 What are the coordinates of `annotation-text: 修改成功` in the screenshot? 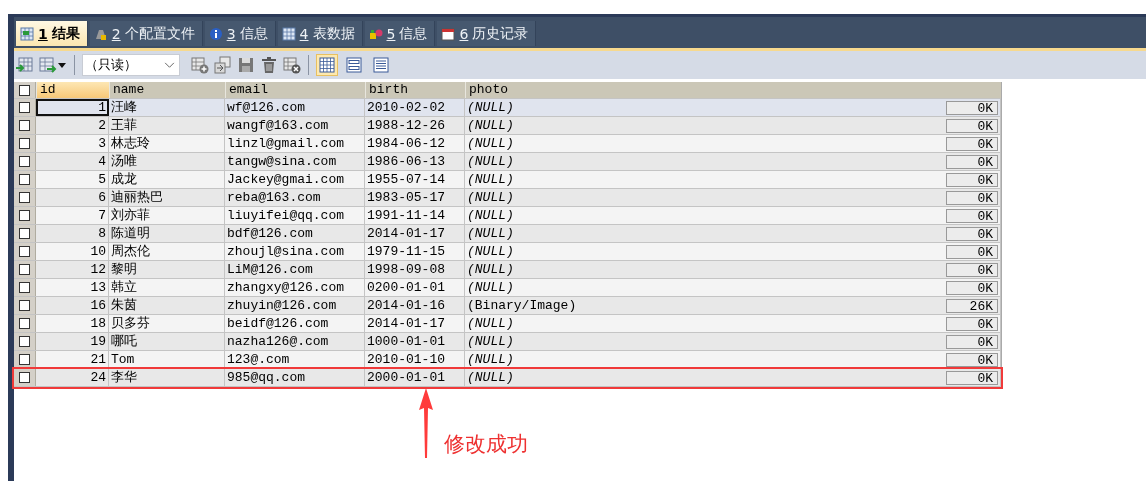 It's located at (486, 444).